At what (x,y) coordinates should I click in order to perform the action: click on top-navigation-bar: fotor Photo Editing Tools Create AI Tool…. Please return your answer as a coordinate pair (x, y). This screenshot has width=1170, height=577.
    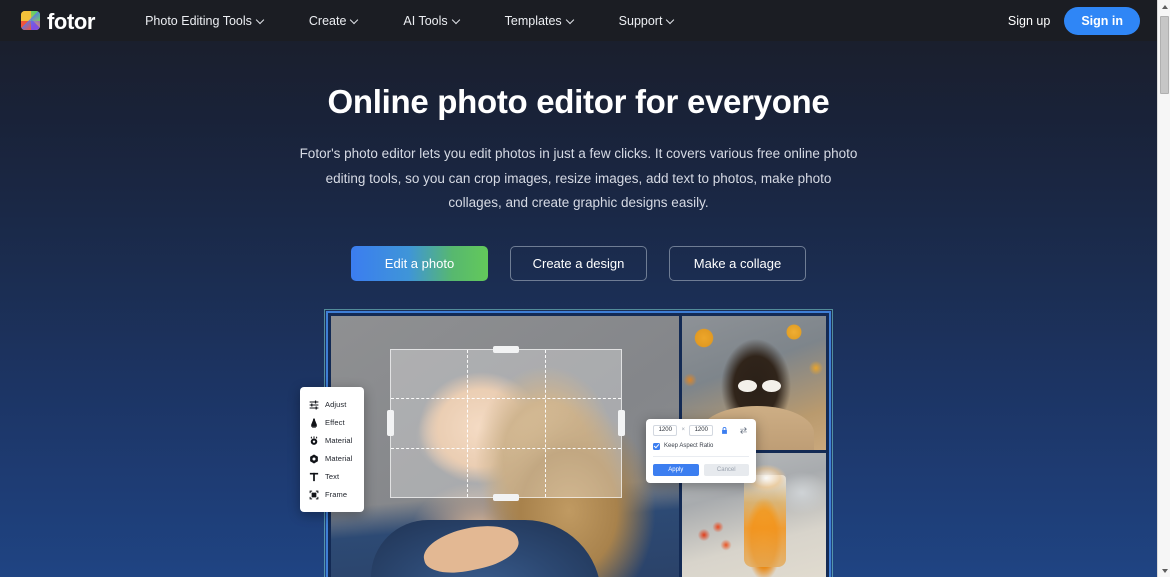
    Looking at the image, I should click on (578, 20).